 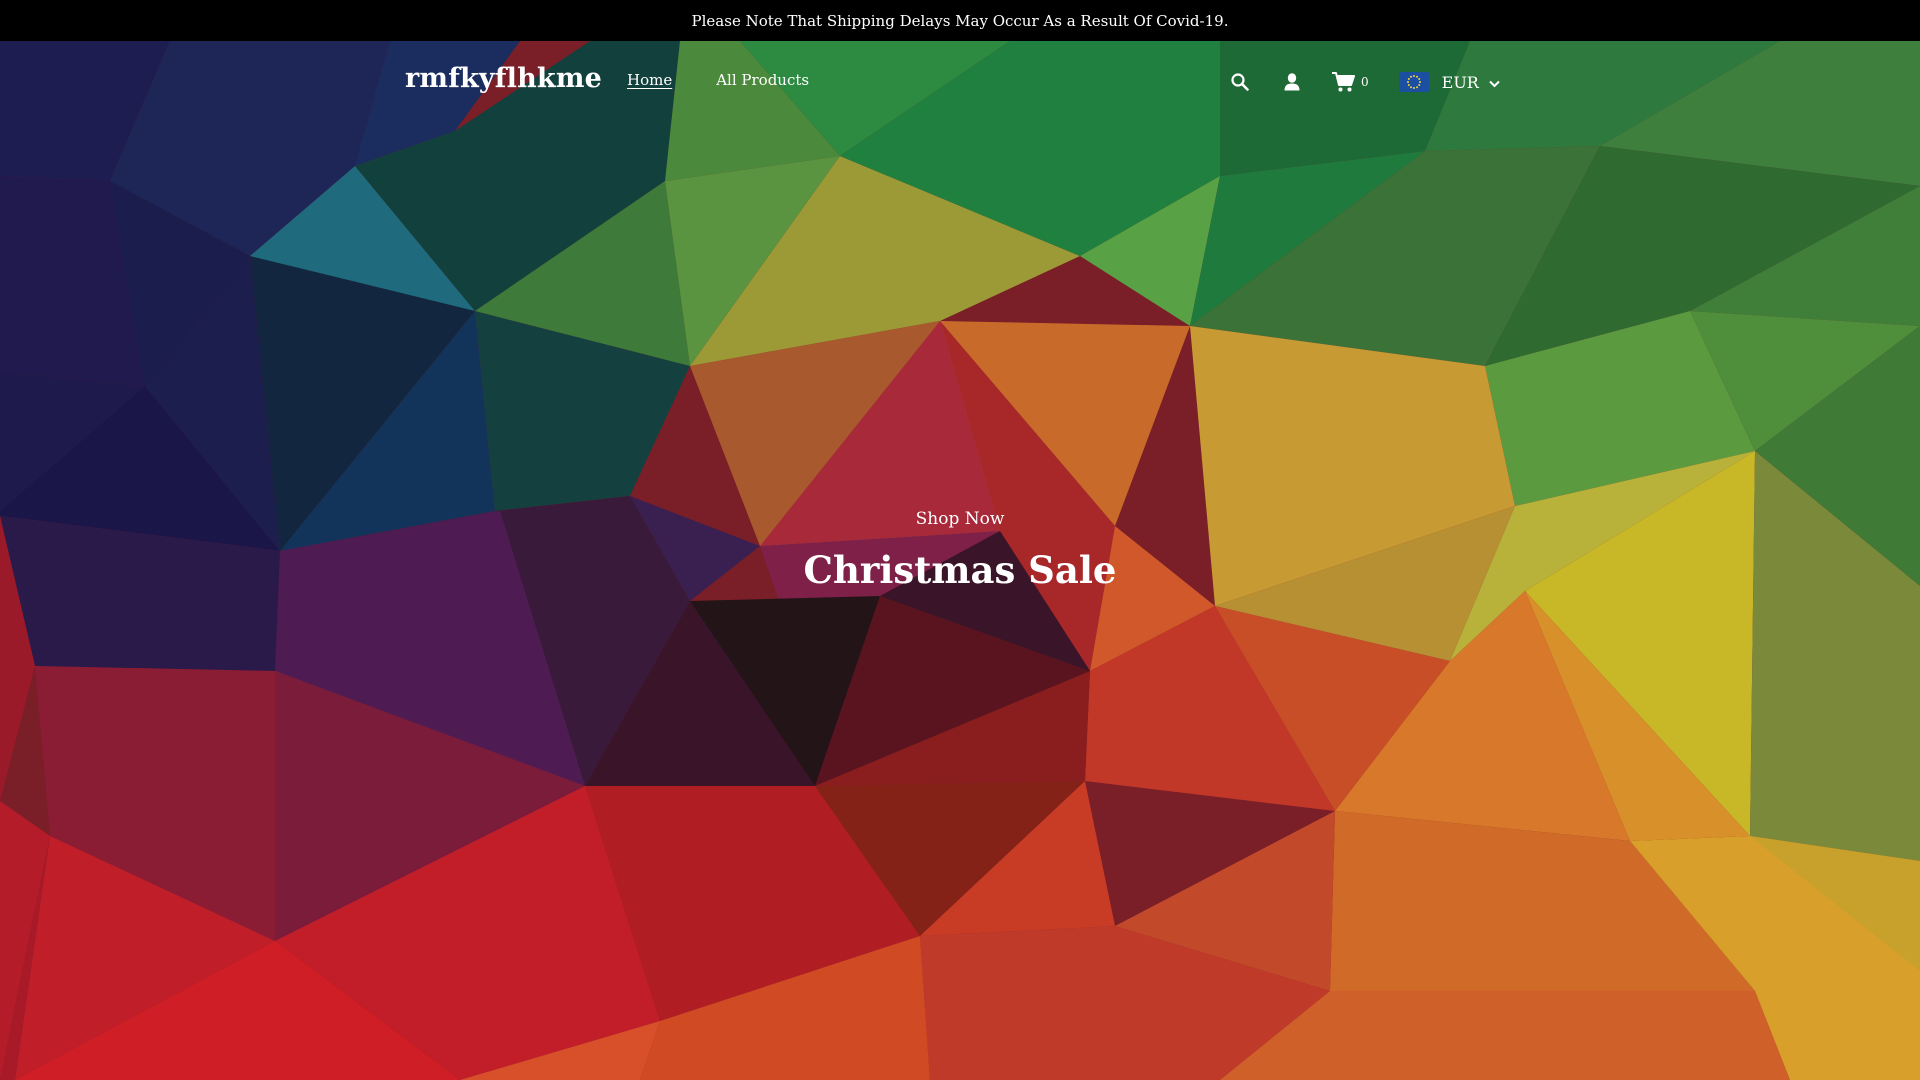 What do you see at coordinates (1343, 82) in the screenshot?
I see `cart-icon` at bounding box center [1343, 82].